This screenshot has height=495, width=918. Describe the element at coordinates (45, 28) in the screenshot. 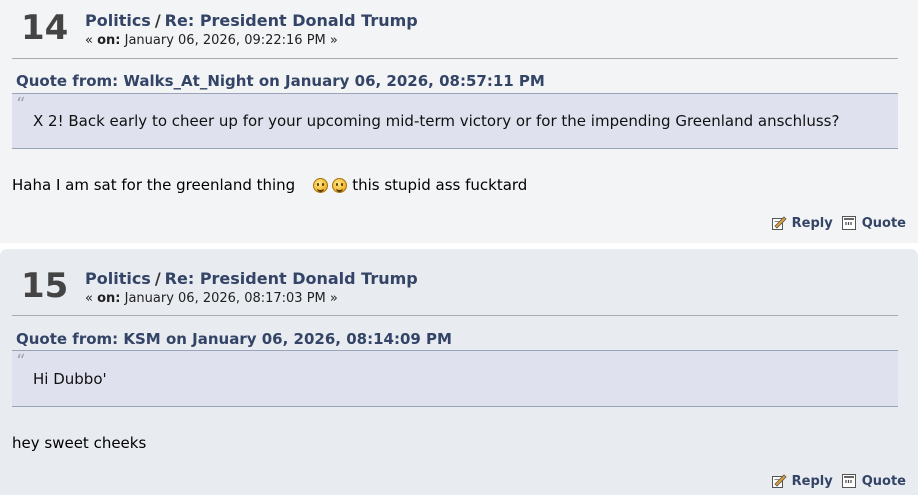

I see `post-counter: 14` at that location.